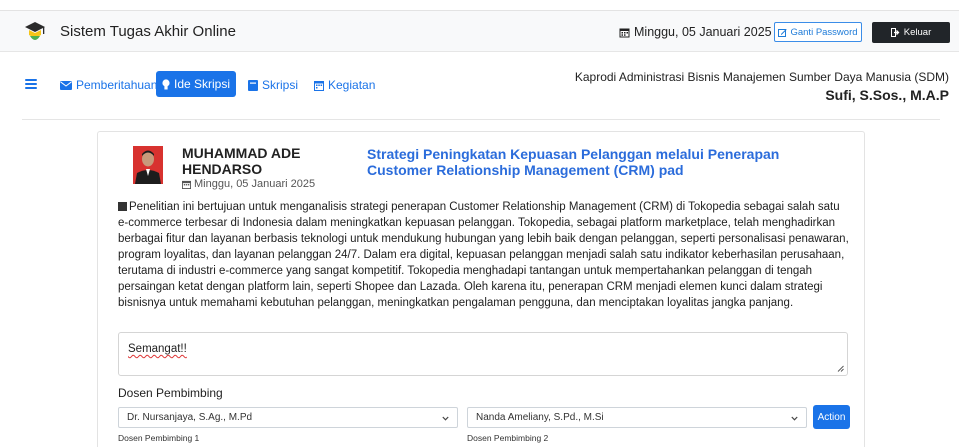  I want to click on logout-label: Keluar, so click(917, 32).